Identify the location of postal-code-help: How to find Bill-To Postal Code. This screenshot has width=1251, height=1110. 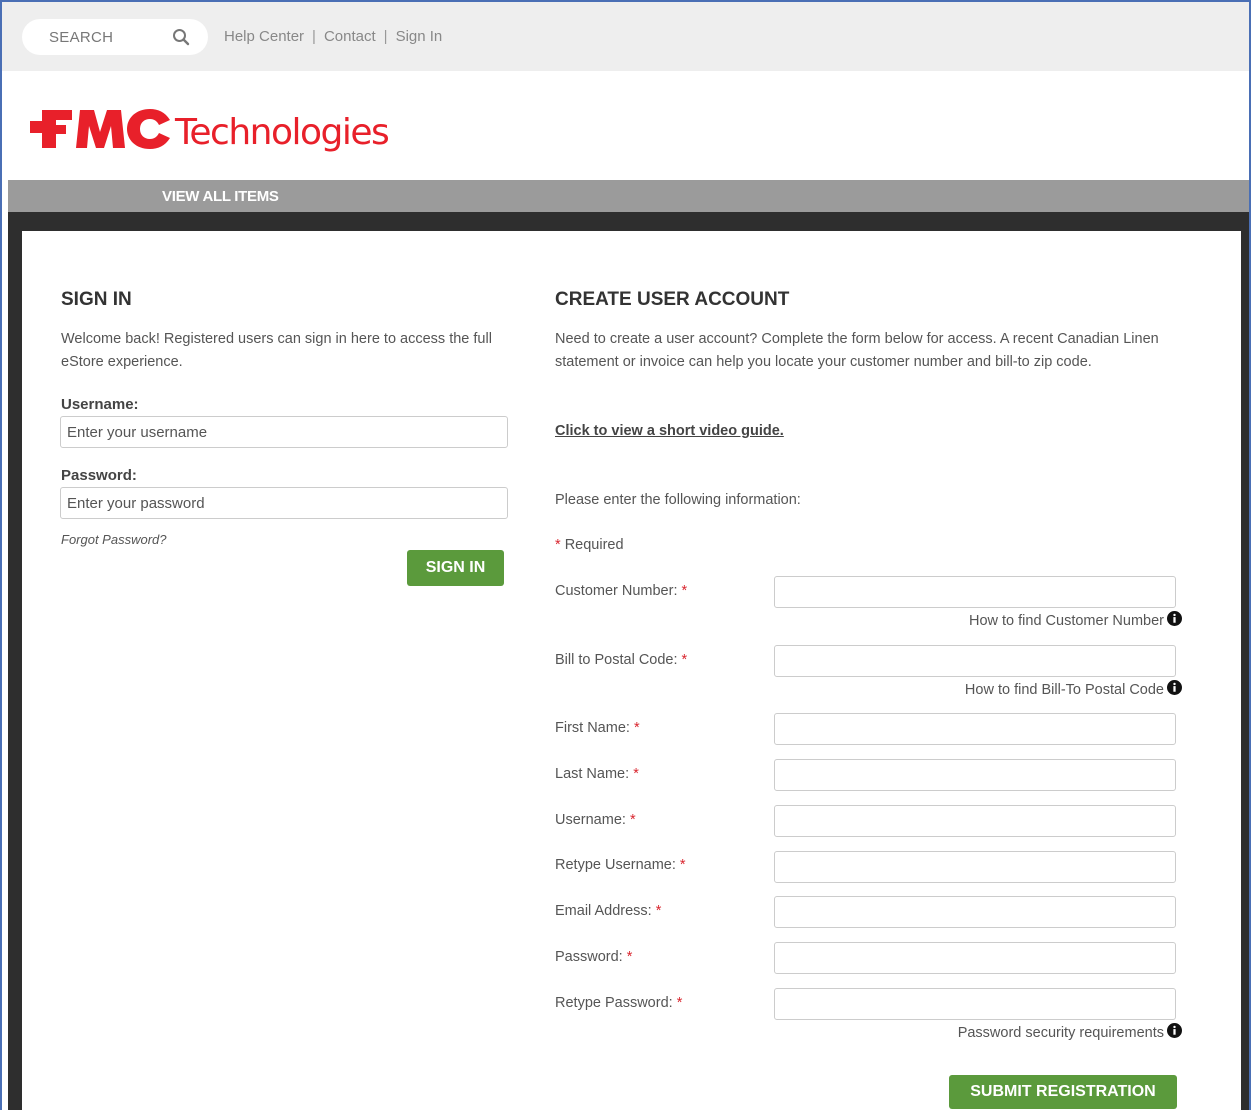
(1073, 689).